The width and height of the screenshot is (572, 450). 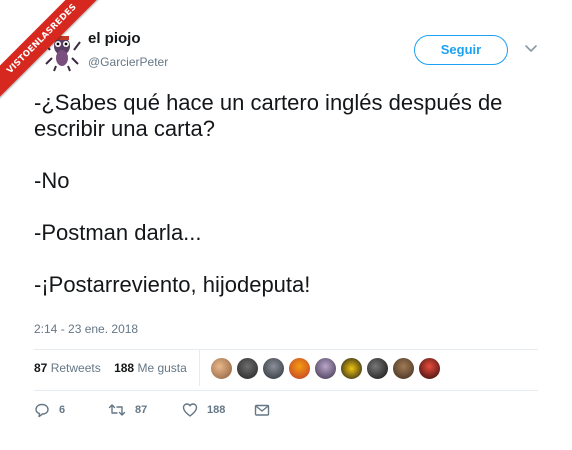 What do you see at coordinates (161, 368) in the screenshot?
I see `likes-label: Me gusta` at bounding box center [161, 368].